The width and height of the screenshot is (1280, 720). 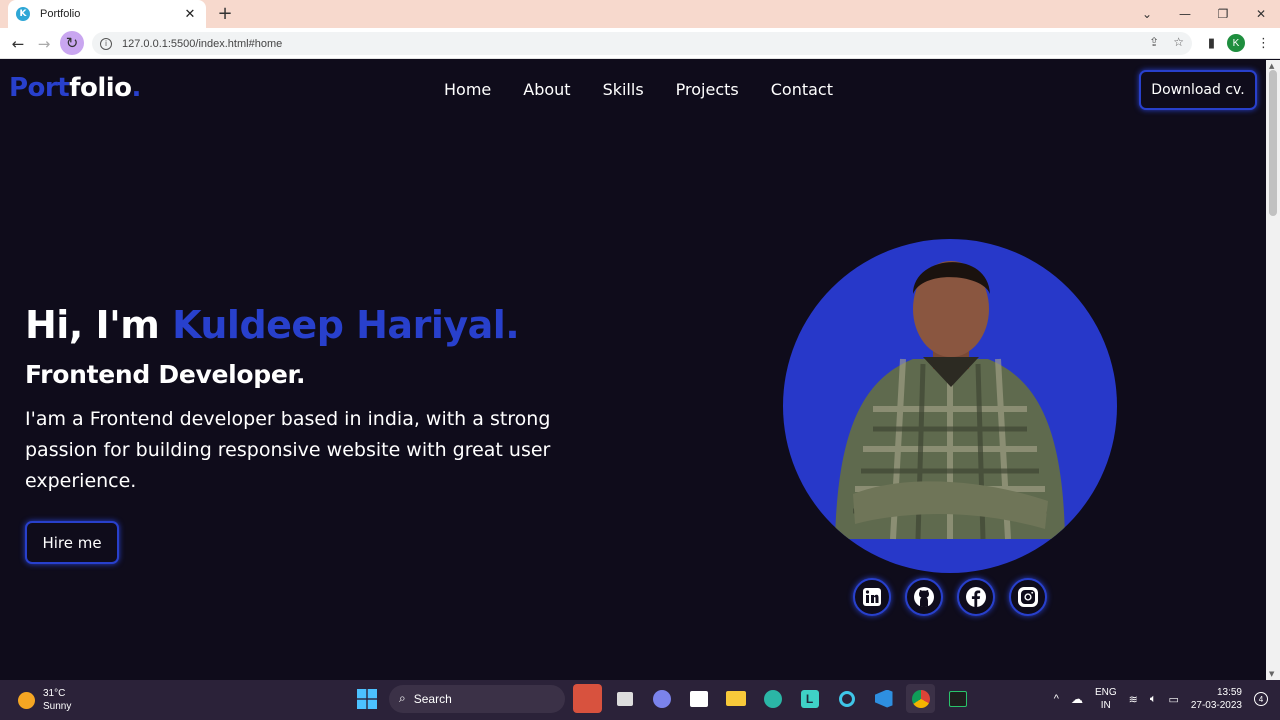 What do you see at coordinates (366, 698) in the screenshot?
I see `windows-start-icon` at bounding box center [366, 698].